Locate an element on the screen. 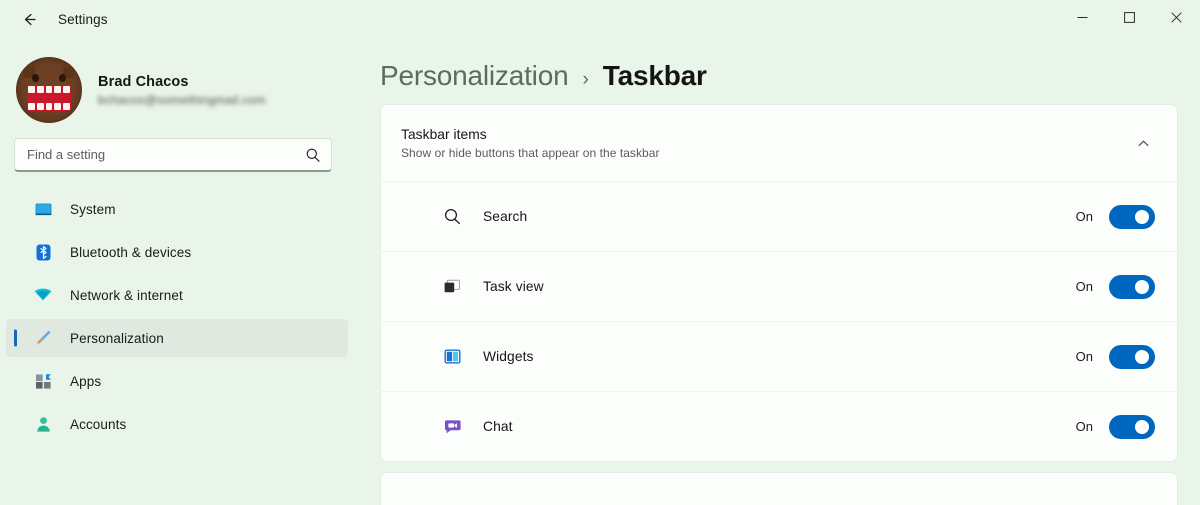 The height and width of the screenshot is (505, 1200). widgets-icon is located at coordinates (452, 357).